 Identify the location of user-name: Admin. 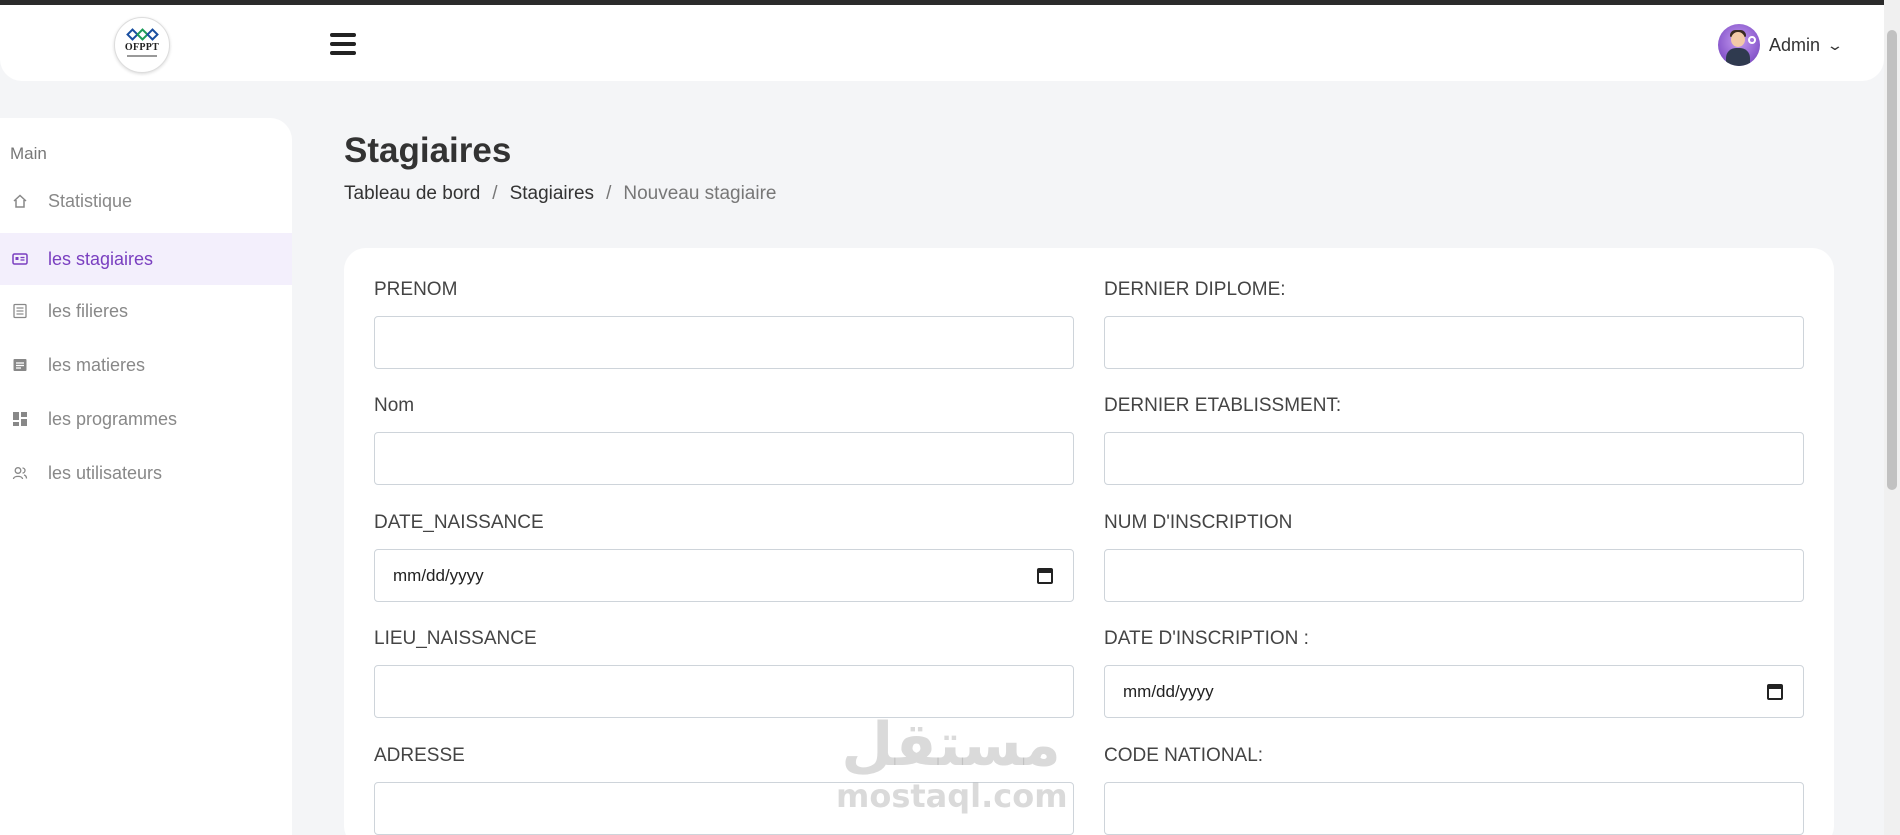
(1795, 44).